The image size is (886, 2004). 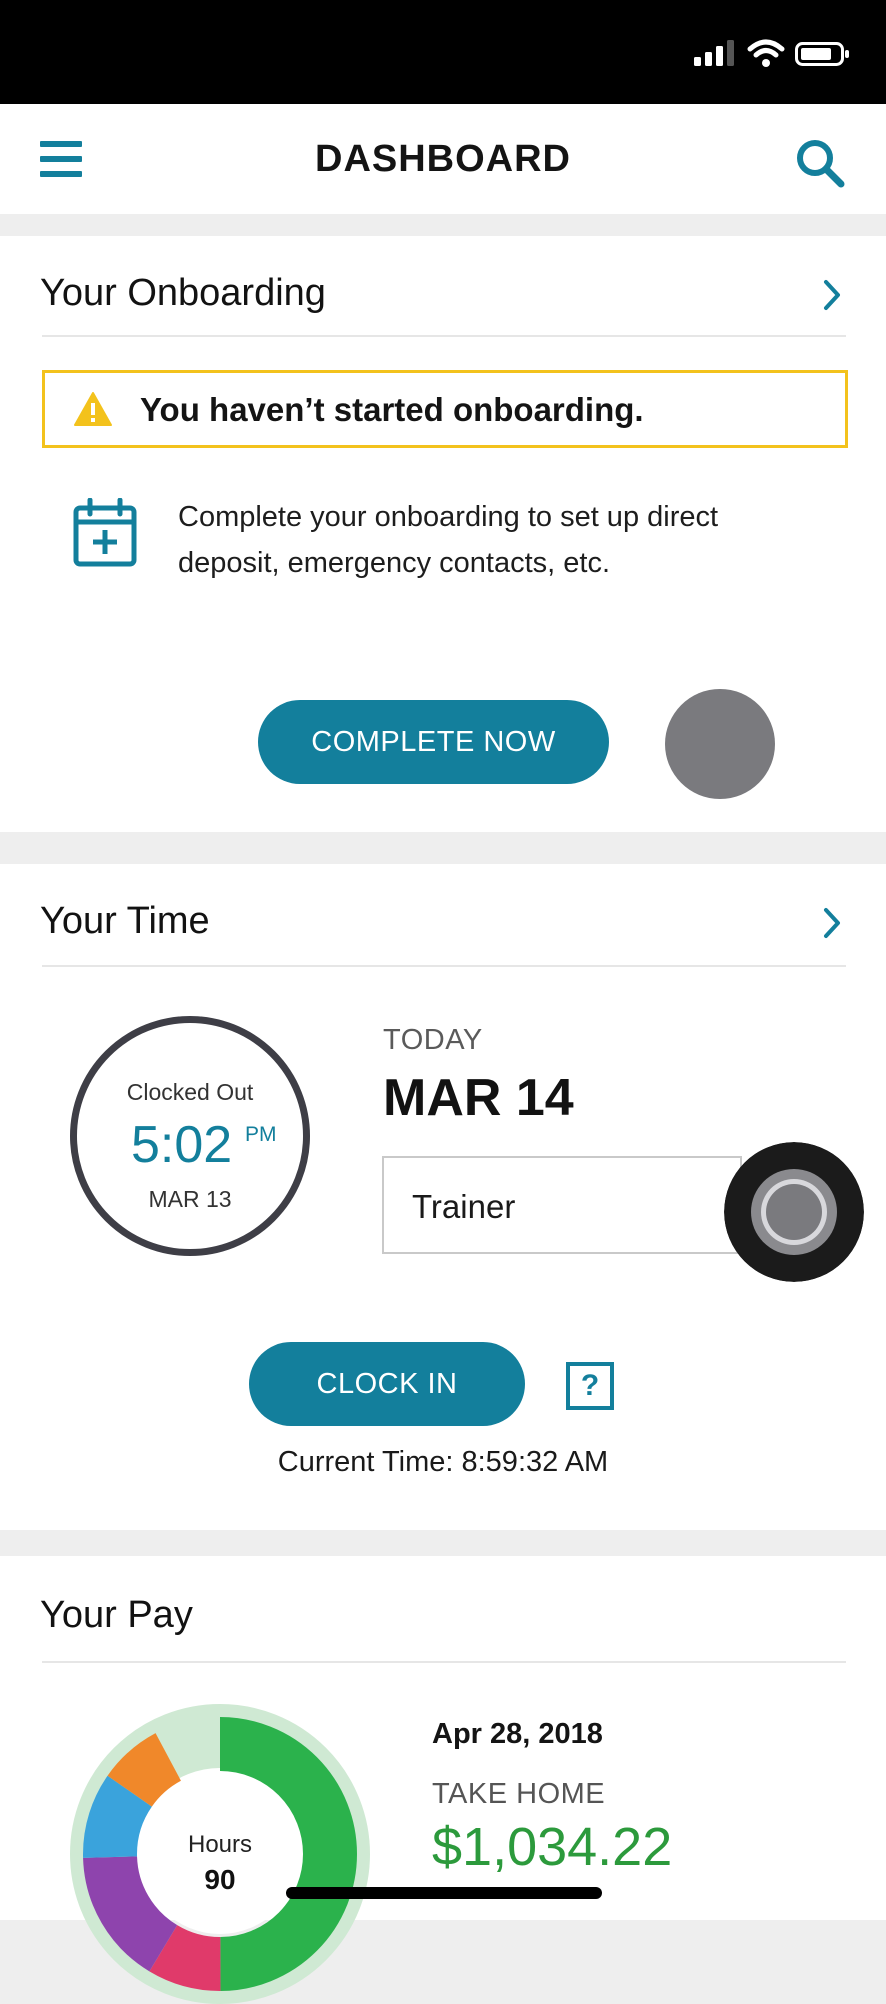 What do you see at coordinates (125, 921) in the screenshot?
I see `time-heading: Your Time` at bounding box center [125, 921].